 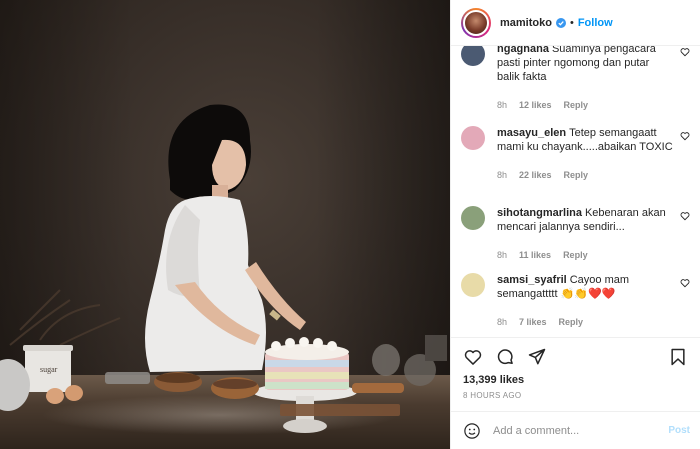 I want to click on action-icons, so click(x=575, y=357).